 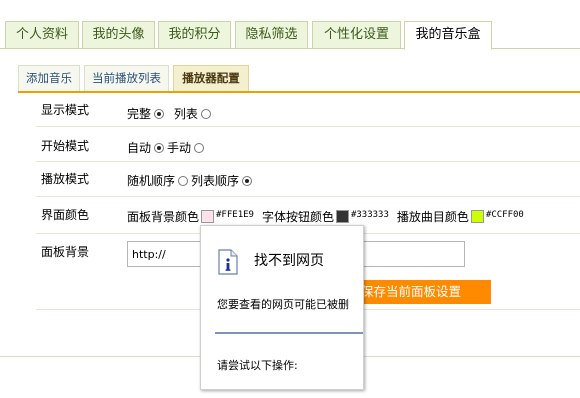 I want to click on font-button-color-hex: #333333, so click(x=369, y=215).